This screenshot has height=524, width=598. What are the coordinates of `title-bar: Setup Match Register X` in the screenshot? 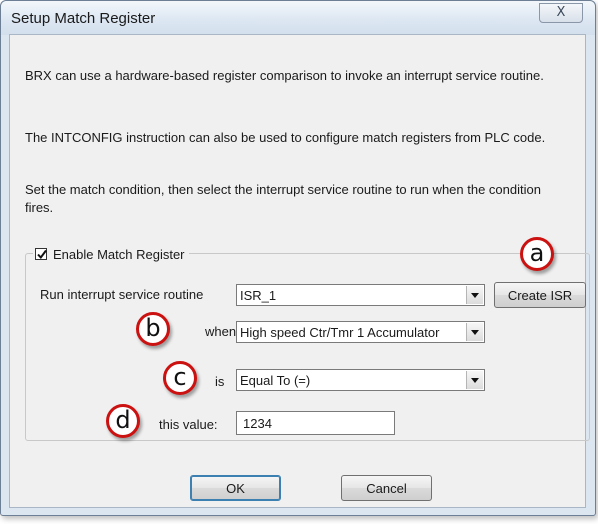 It's located at (298, 18).